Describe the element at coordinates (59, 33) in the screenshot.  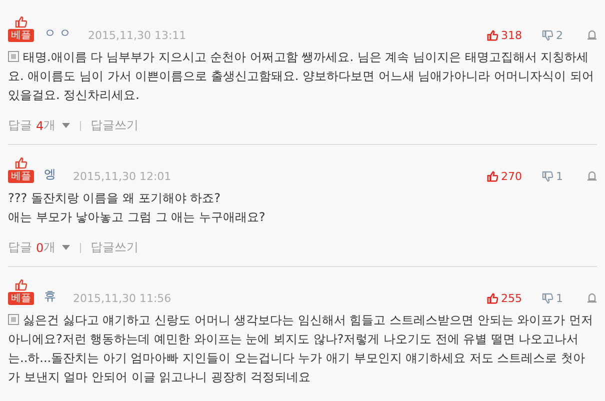
I see `author-name: ㅇㅇ` at that location.